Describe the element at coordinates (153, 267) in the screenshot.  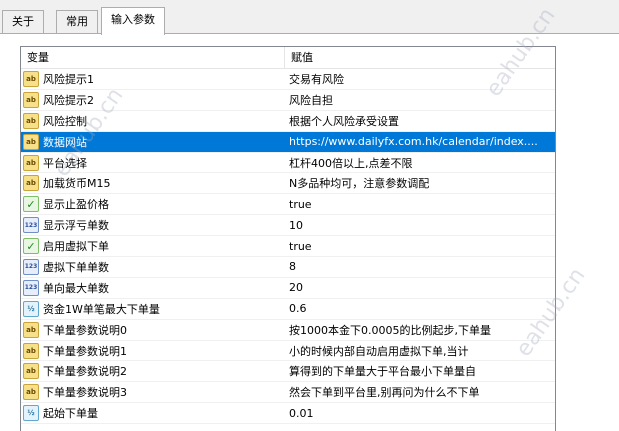
I see `variable-cell: 123 虚拟下单单数` at that location.